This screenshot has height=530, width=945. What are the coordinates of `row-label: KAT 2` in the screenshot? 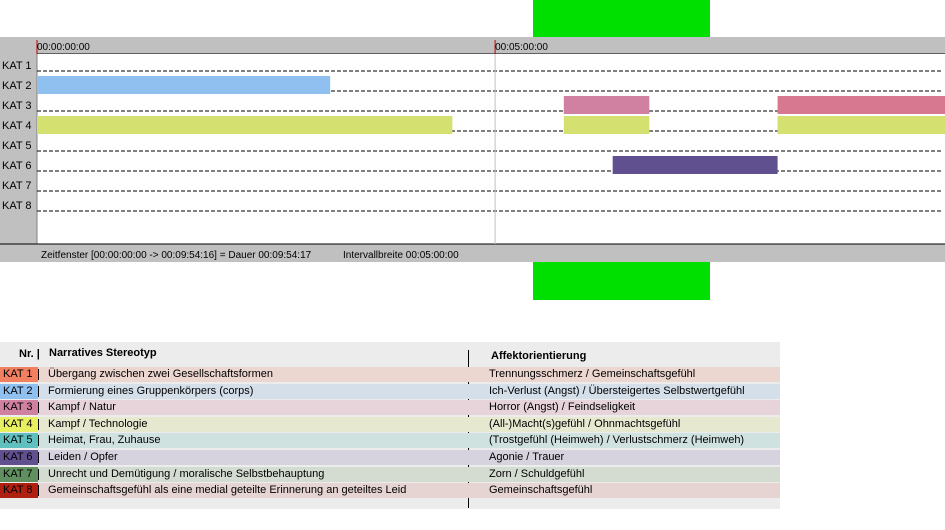 It's located at (17, 86).